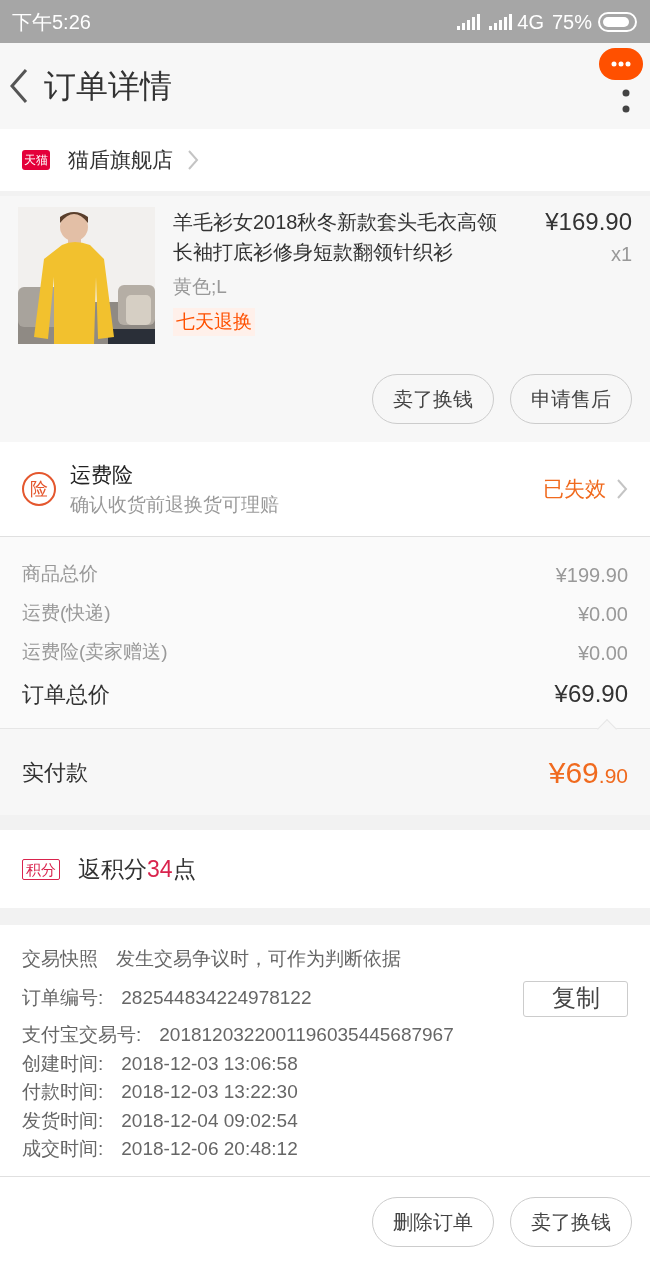 Image resolution: width=650 pixels, height=1265 pixels. Describe the element at coordinates (433, 1221) in the screenshot. I see `action-button: 删除订单` at that location.